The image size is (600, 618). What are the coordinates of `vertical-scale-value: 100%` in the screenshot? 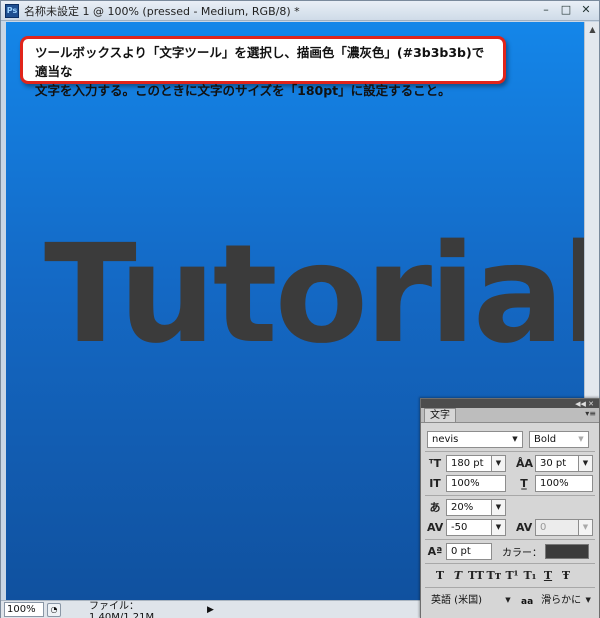 It's located at (465, 483).